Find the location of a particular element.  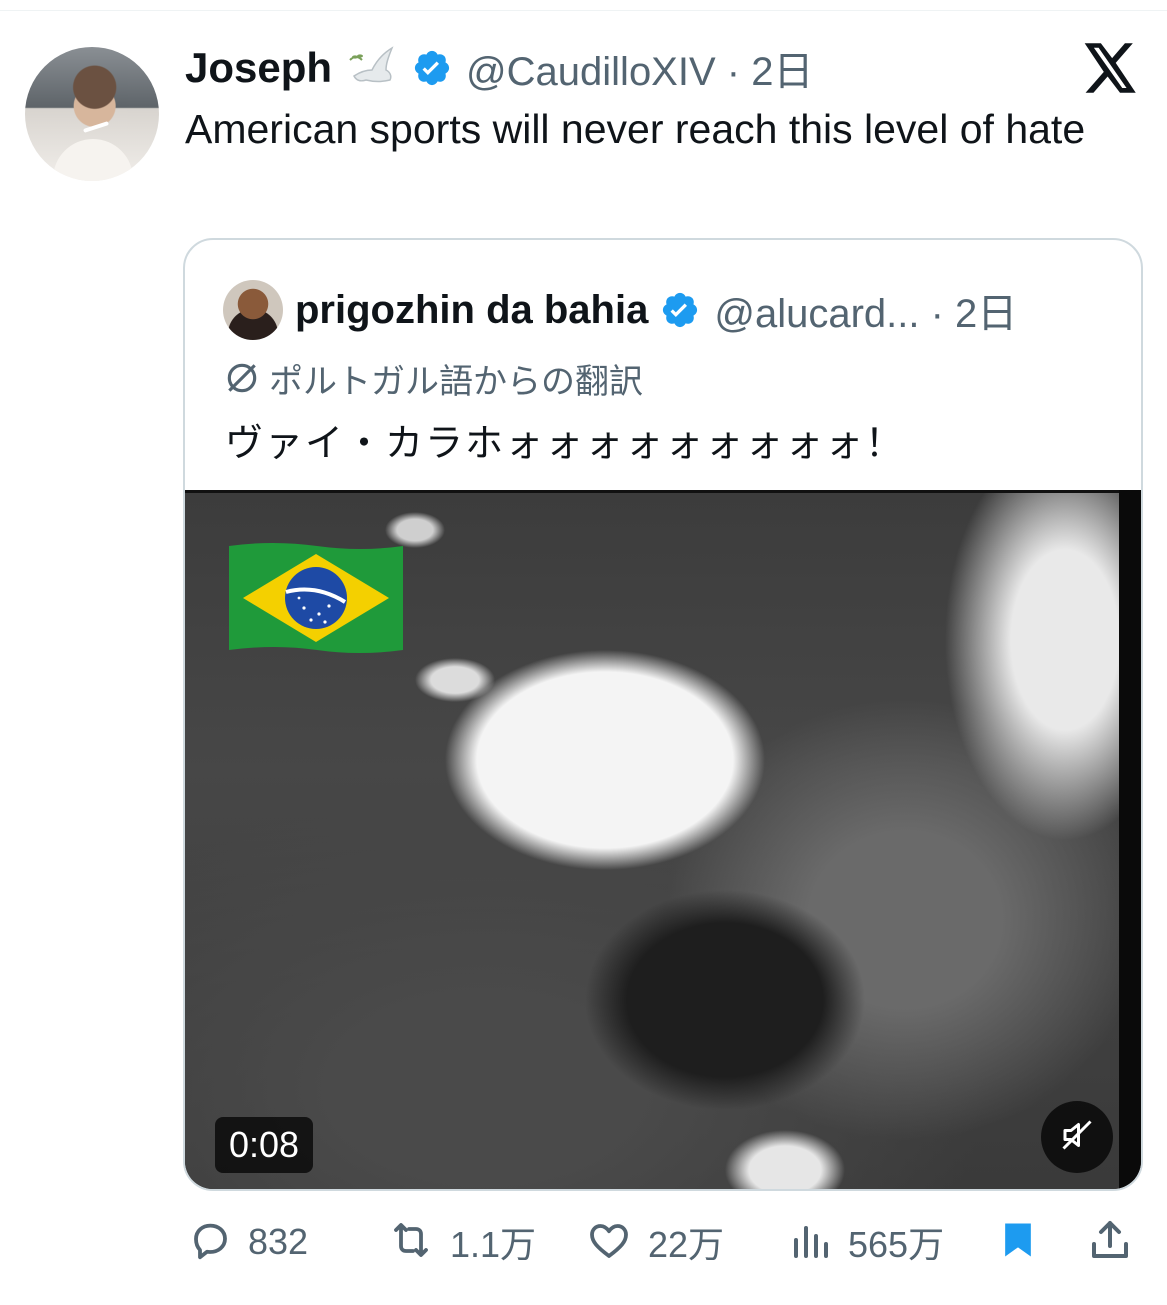

post-header: Joseph @CaudilloXIV · 2日 is located at coordinates (499, 68).